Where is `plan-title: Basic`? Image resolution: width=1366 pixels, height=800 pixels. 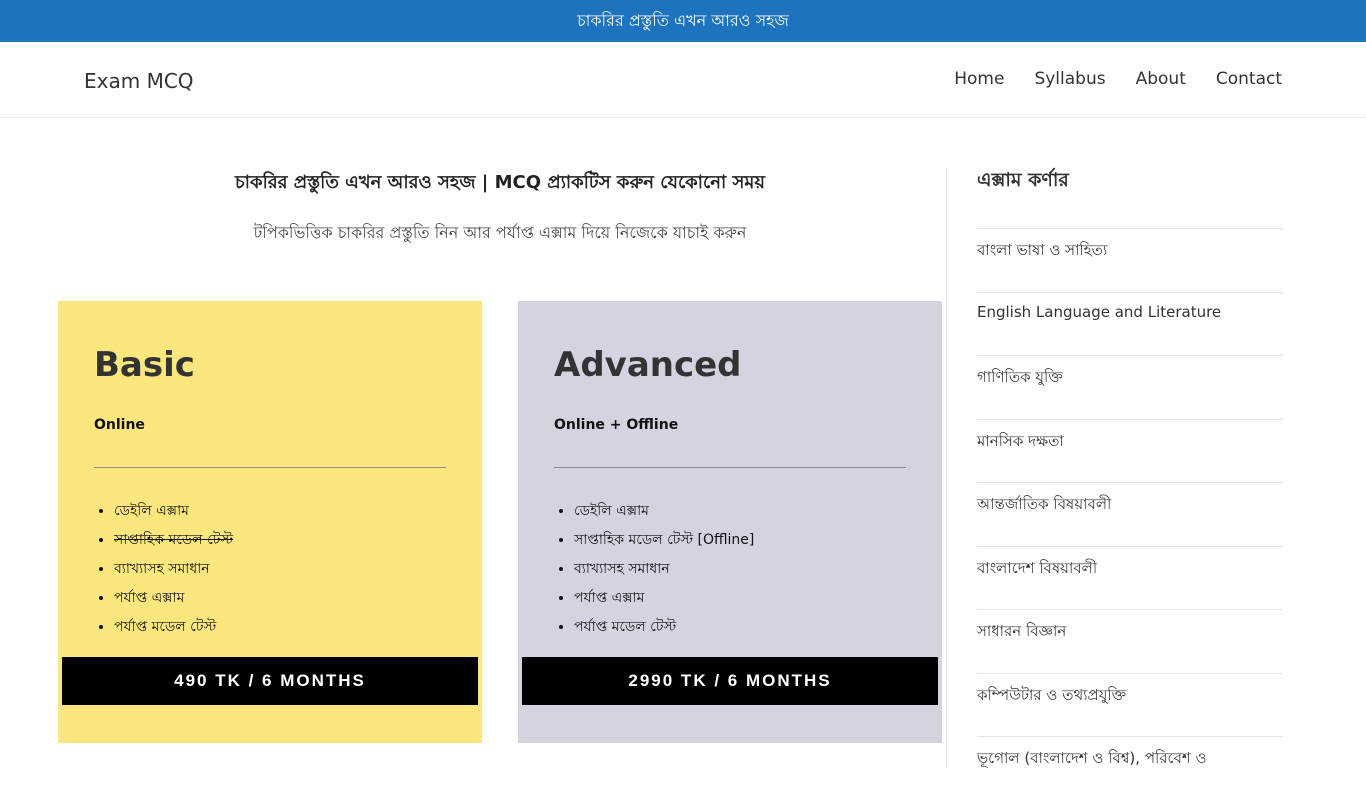
plan-title: Basic is located at coordinates (144, 365).